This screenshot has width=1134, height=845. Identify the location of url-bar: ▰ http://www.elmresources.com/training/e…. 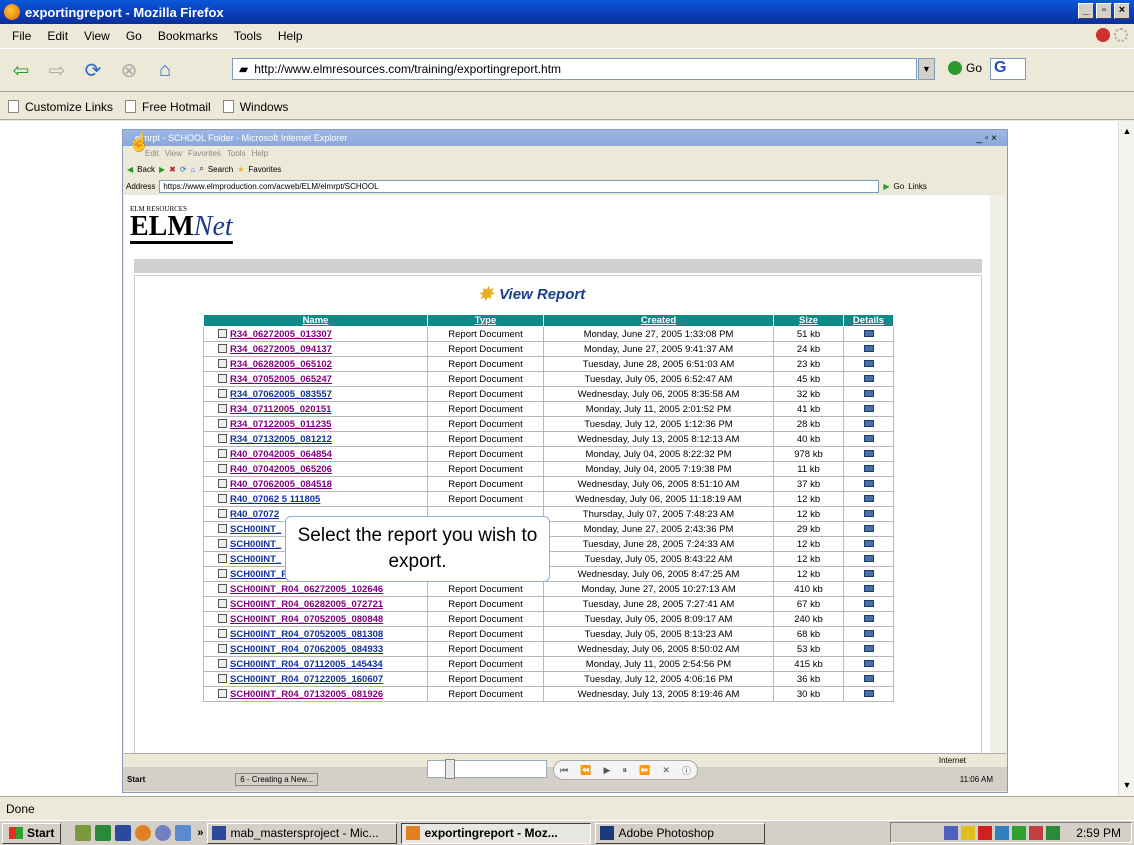
(574, 69).